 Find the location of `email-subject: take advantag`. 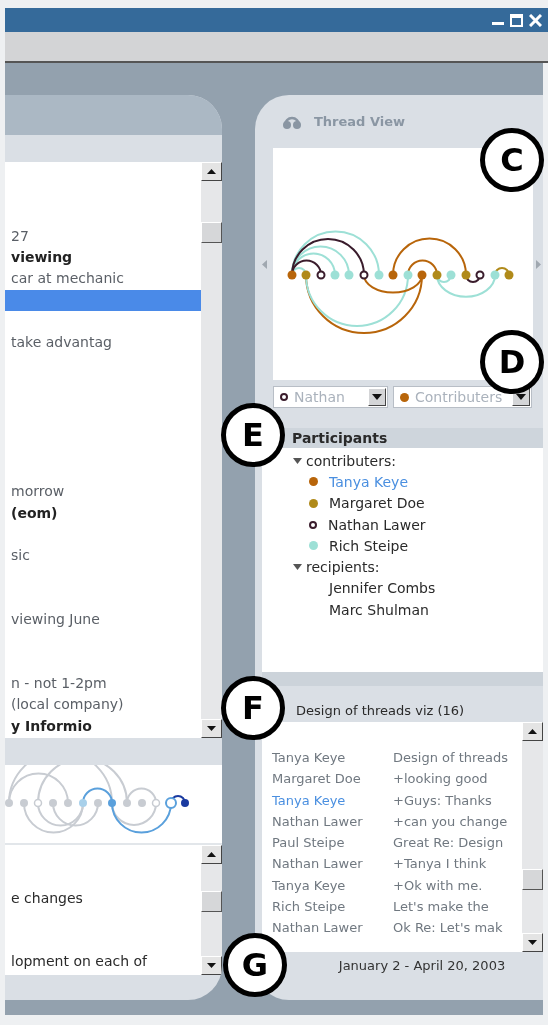

email-subject: take advantag is located at coordinates (103, 343).